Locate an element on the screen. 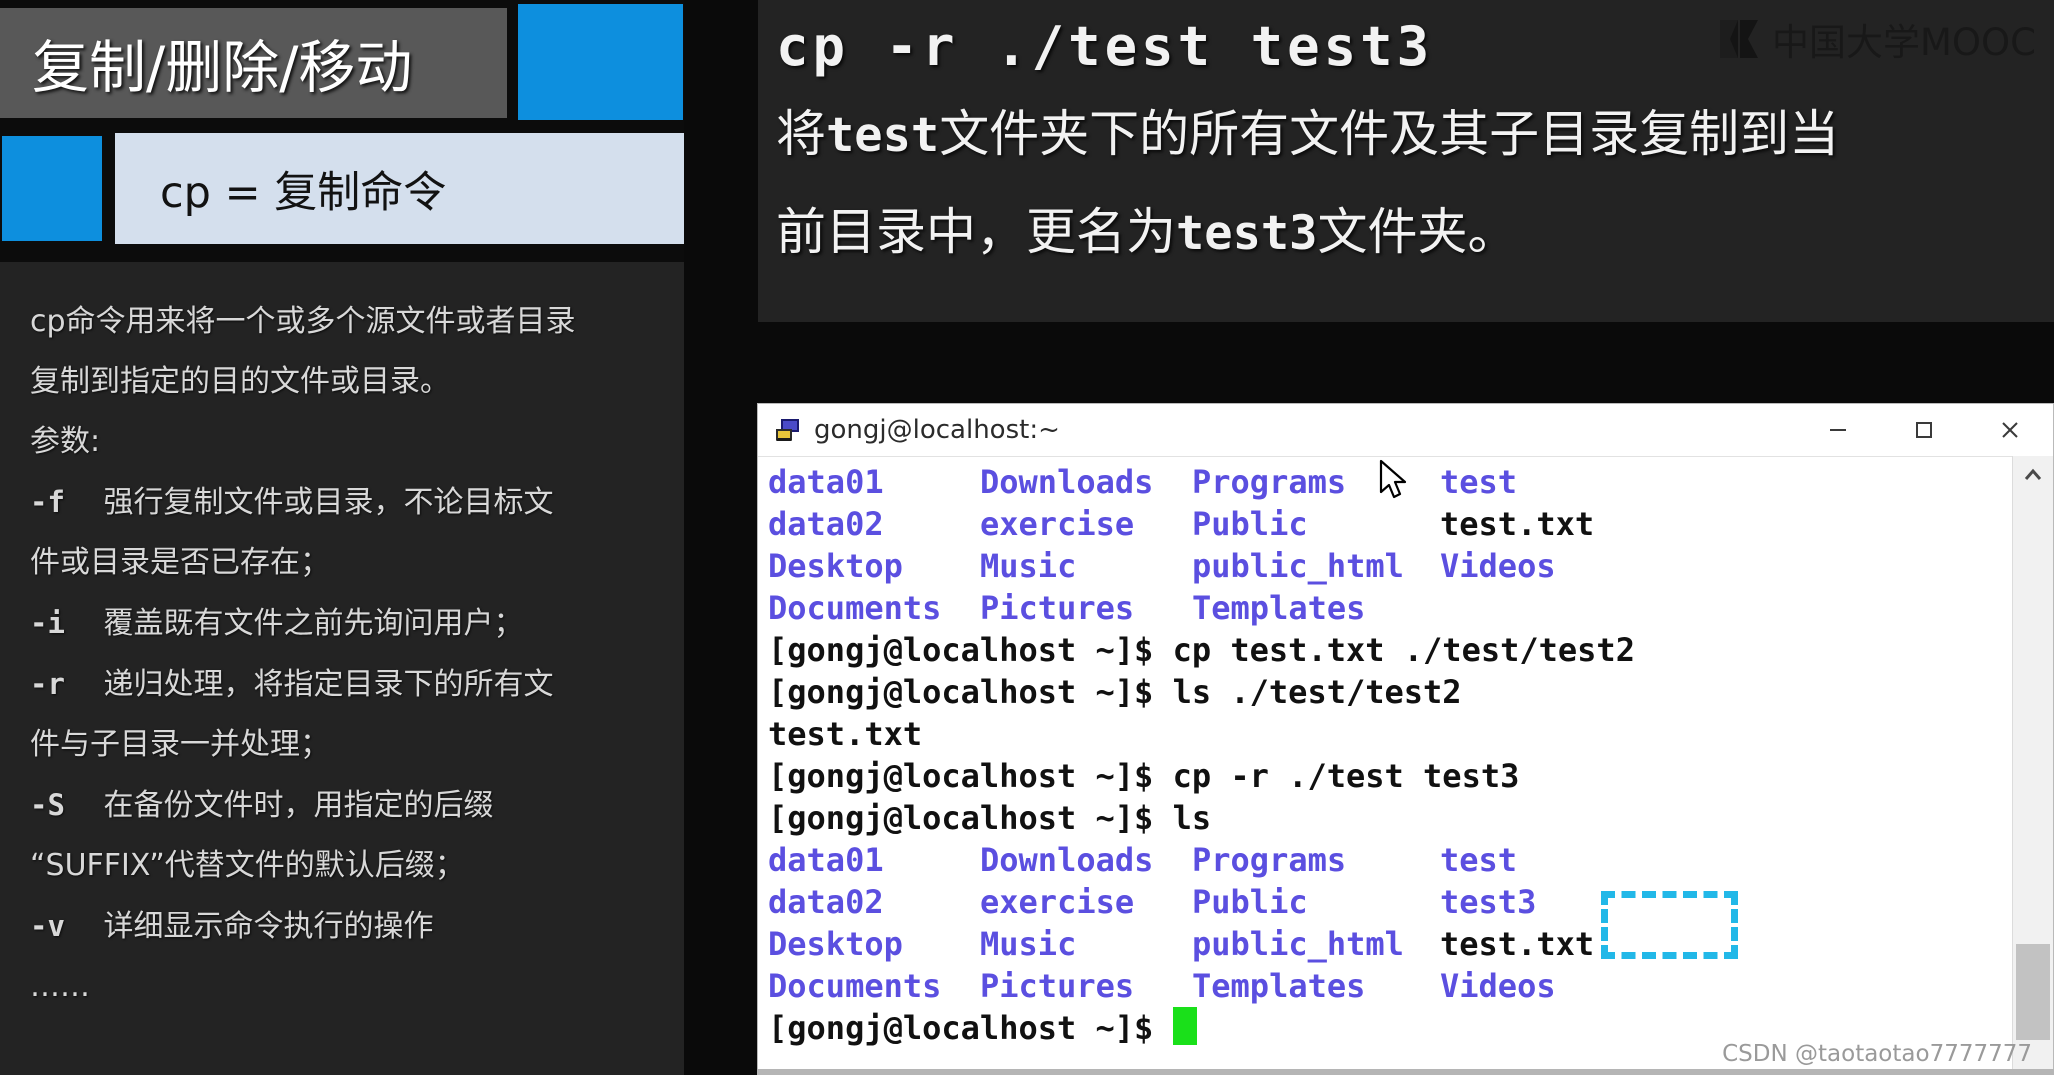  directory-listing-row: Documents Pictures Templates Videos is located at coordinates (1410, 986).